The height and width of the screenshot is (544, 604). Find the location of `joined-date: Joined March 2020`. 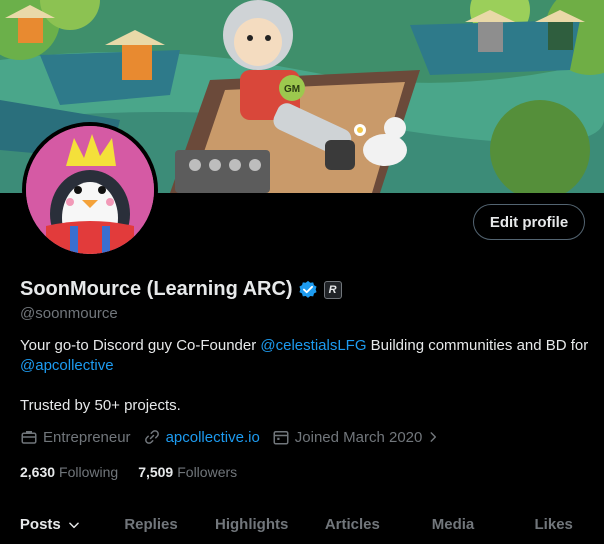

joined-date: Joined March 2020 is located at coordinates (358, 437).